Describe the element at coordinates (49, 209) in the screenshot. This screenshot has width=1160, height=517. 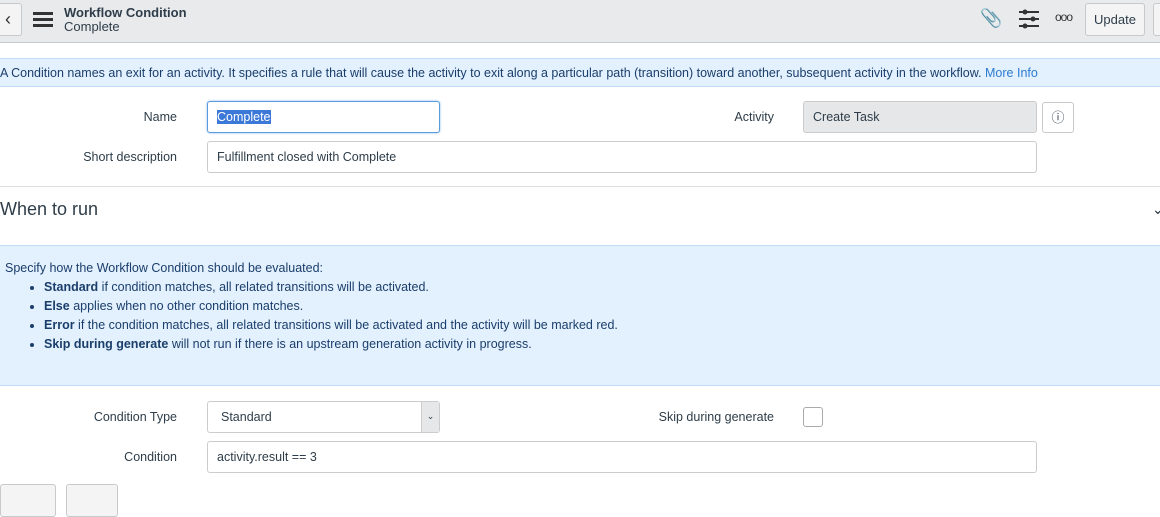
I see `section-title: When to run` at that location.